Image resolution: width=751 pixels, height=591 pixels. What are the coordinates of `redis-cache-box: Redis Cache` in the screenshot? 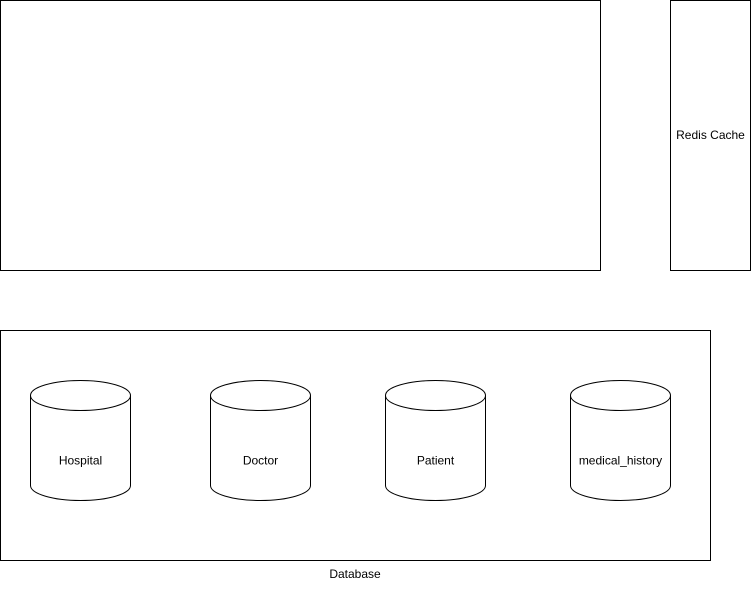 It's located at (710, 135).